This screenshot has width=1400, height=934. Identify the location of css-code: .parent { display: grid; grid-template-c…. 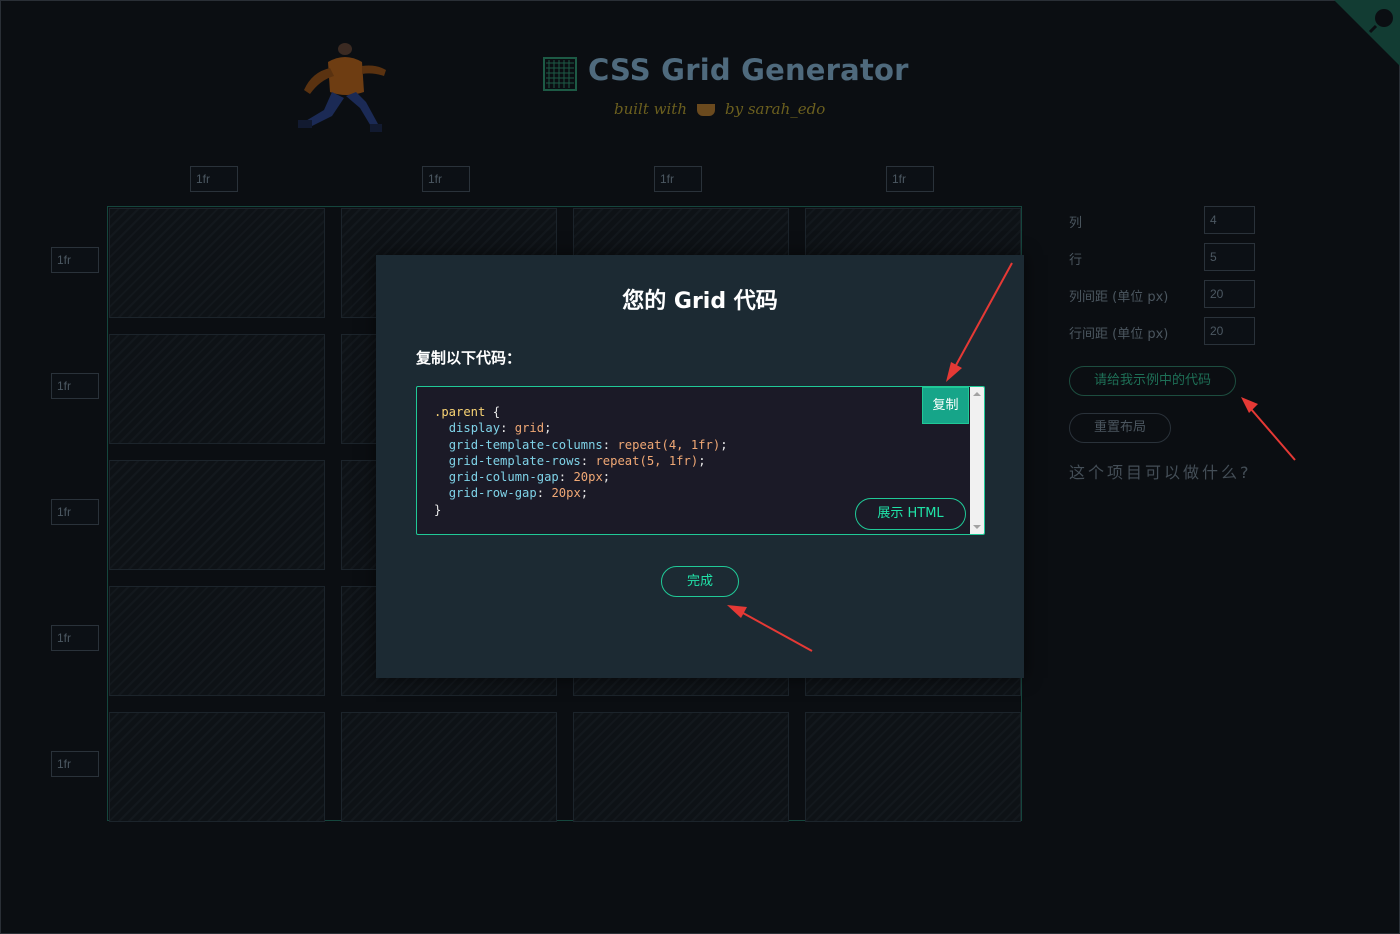
(581, 461).